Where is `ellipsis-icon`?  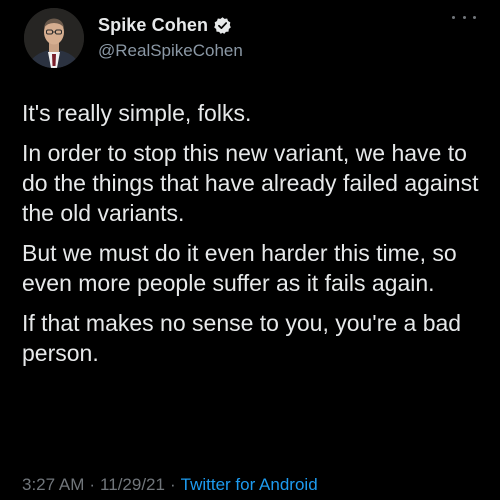
ellipsis-icon is located at coordinates (464, 17).